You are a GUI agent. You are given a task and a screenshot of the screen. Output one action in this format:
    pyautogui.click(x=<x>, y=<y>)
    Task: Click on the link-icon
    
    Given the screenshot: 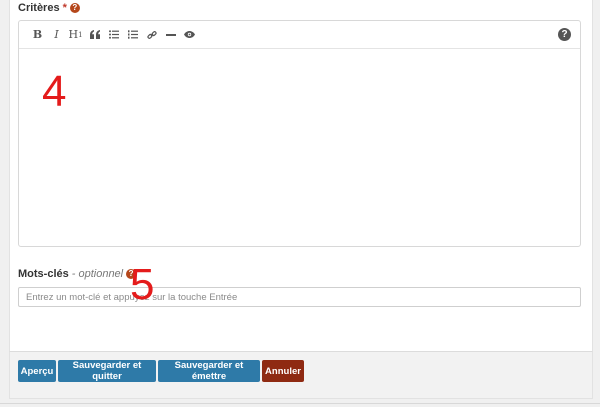 What is the action you would take?
    pyautogui.click(x=151, y=35)
    